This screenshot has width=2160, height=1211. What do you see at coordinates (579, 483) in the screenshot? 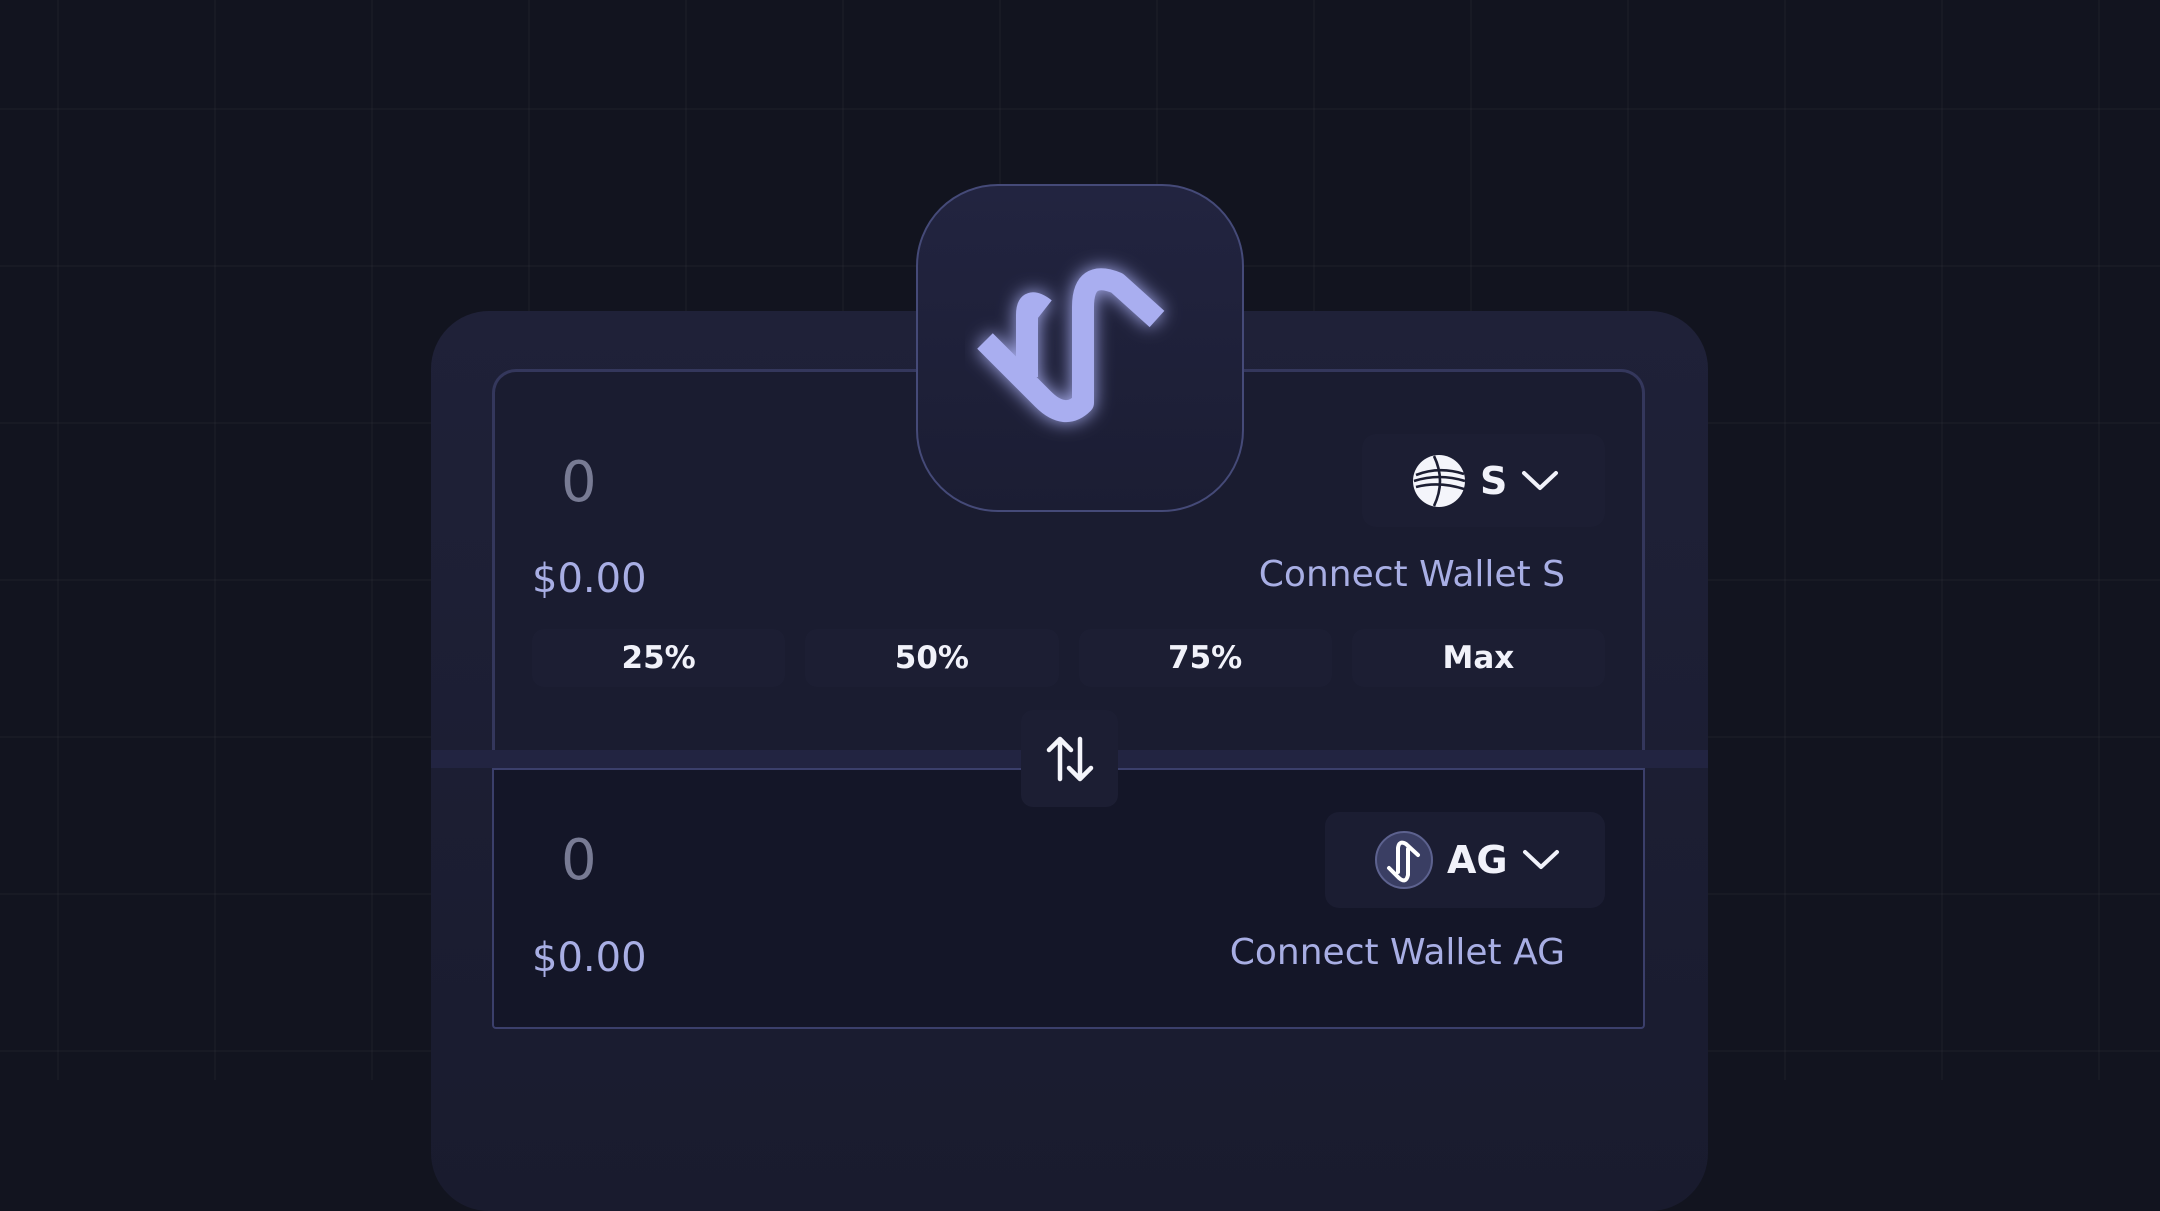
I see `sell-amount-input: 0` at bounding box center [579, 483].